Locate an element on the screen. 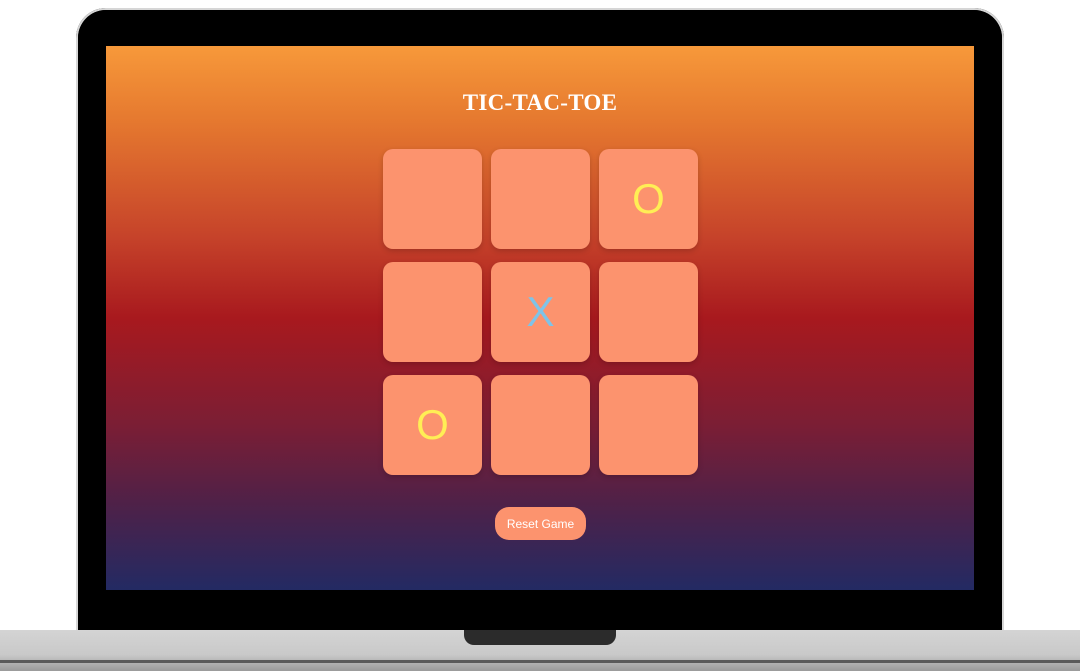 The image size is (1080, 671). game-board: O X O is located at coordinates (541, 313).